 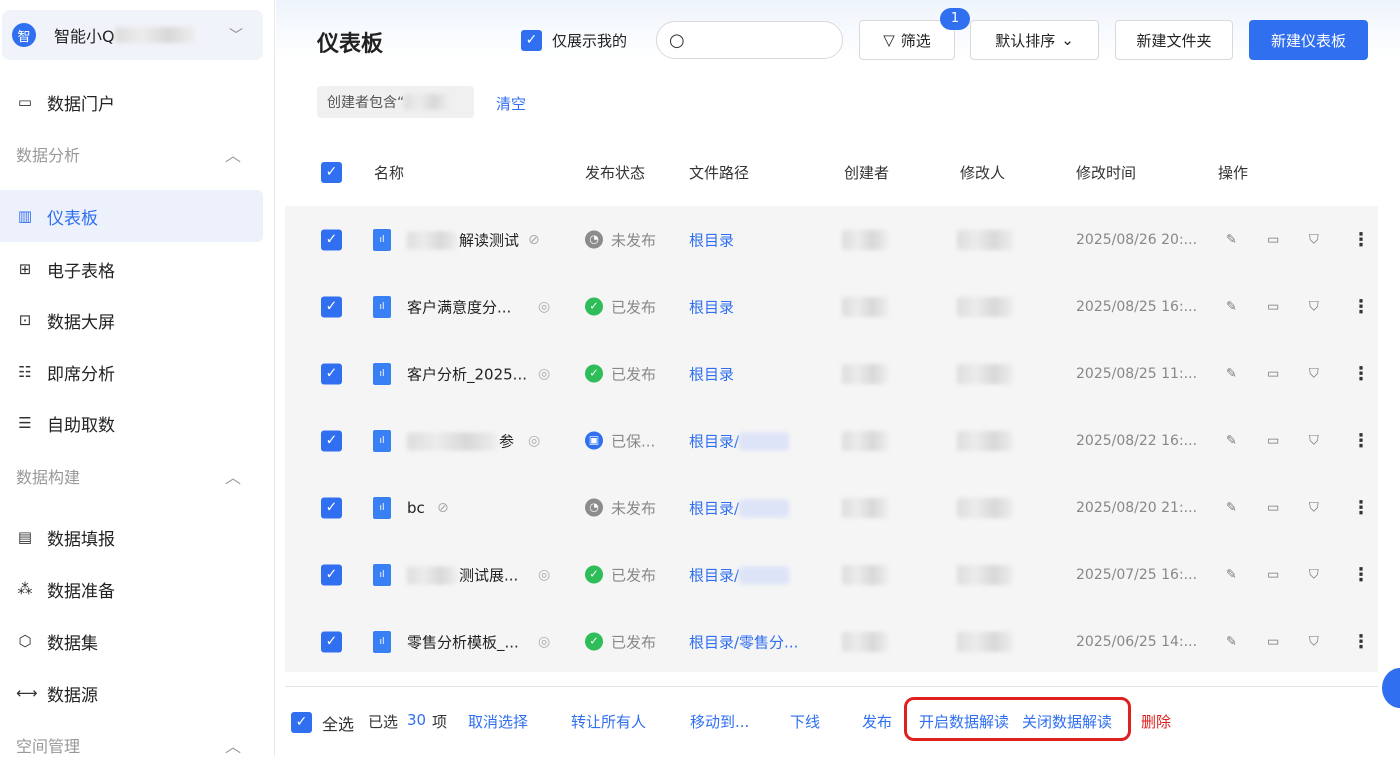 I want to click on new-folder-button: 新建文件夹, so click(x=1174, y=40).